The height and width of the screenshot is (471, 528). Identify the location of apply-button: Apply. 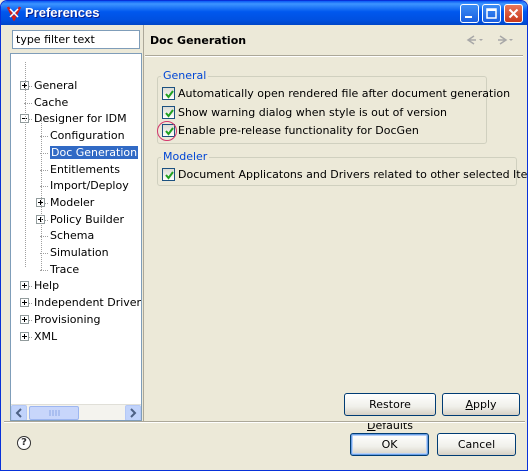
(481, 404).